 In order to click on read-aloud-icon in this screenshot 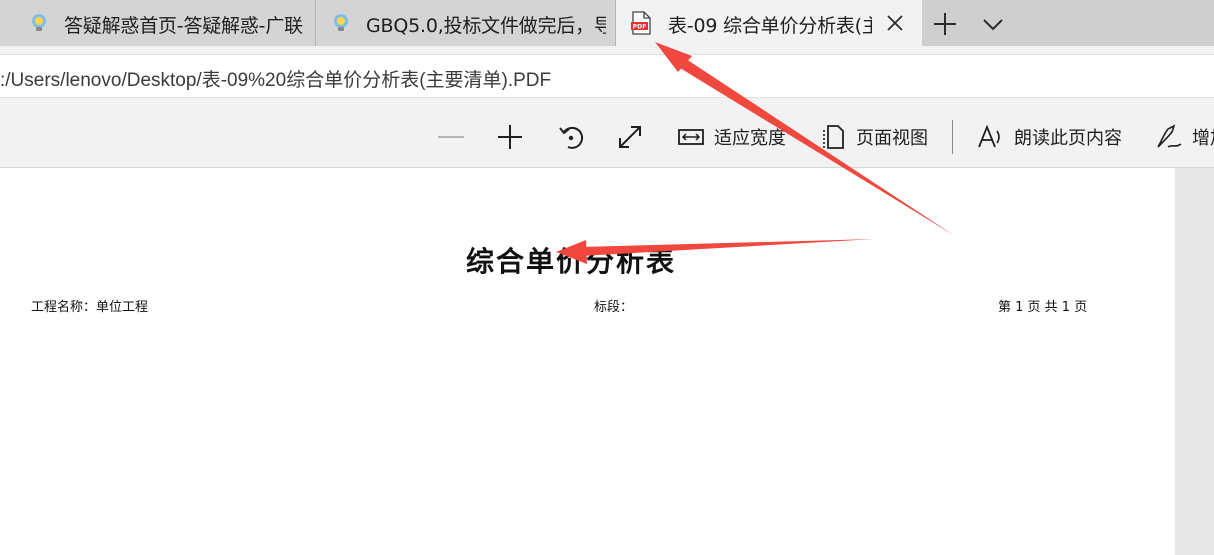, I will do `click(989, 136)`.